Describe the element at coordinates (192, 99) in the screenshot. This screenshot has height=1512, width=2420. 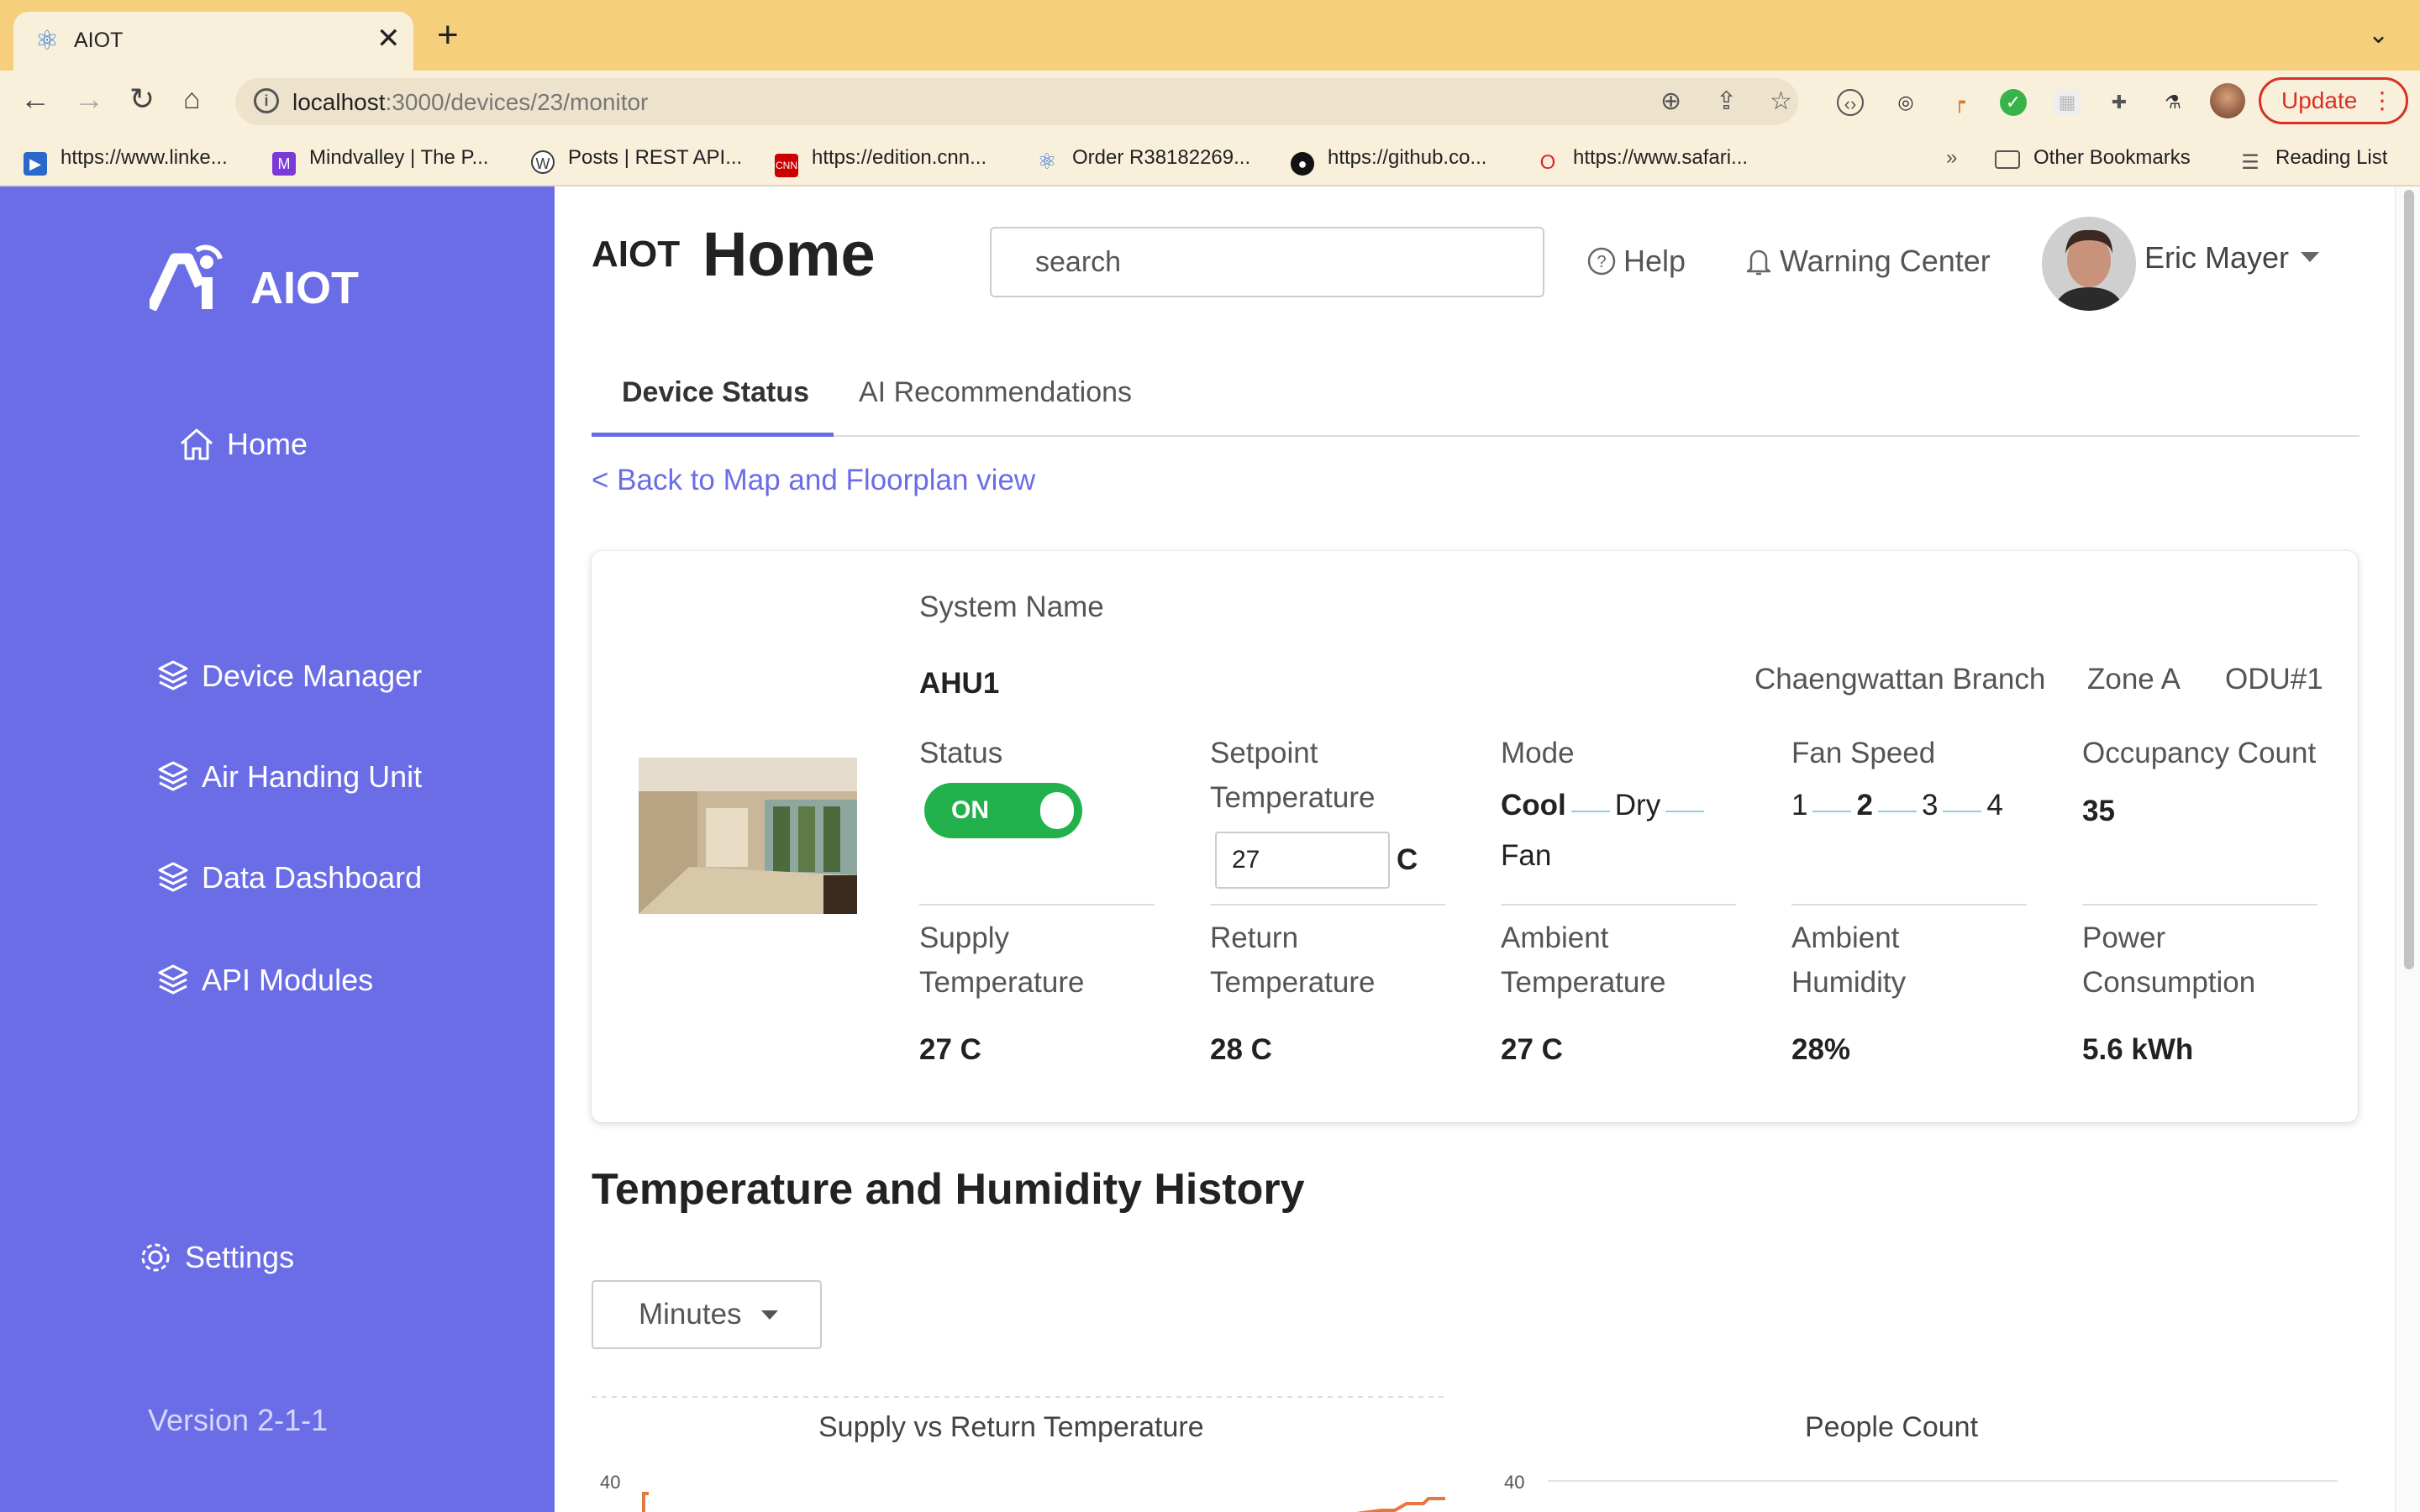
I see `home-icon: ⌂` at that location.